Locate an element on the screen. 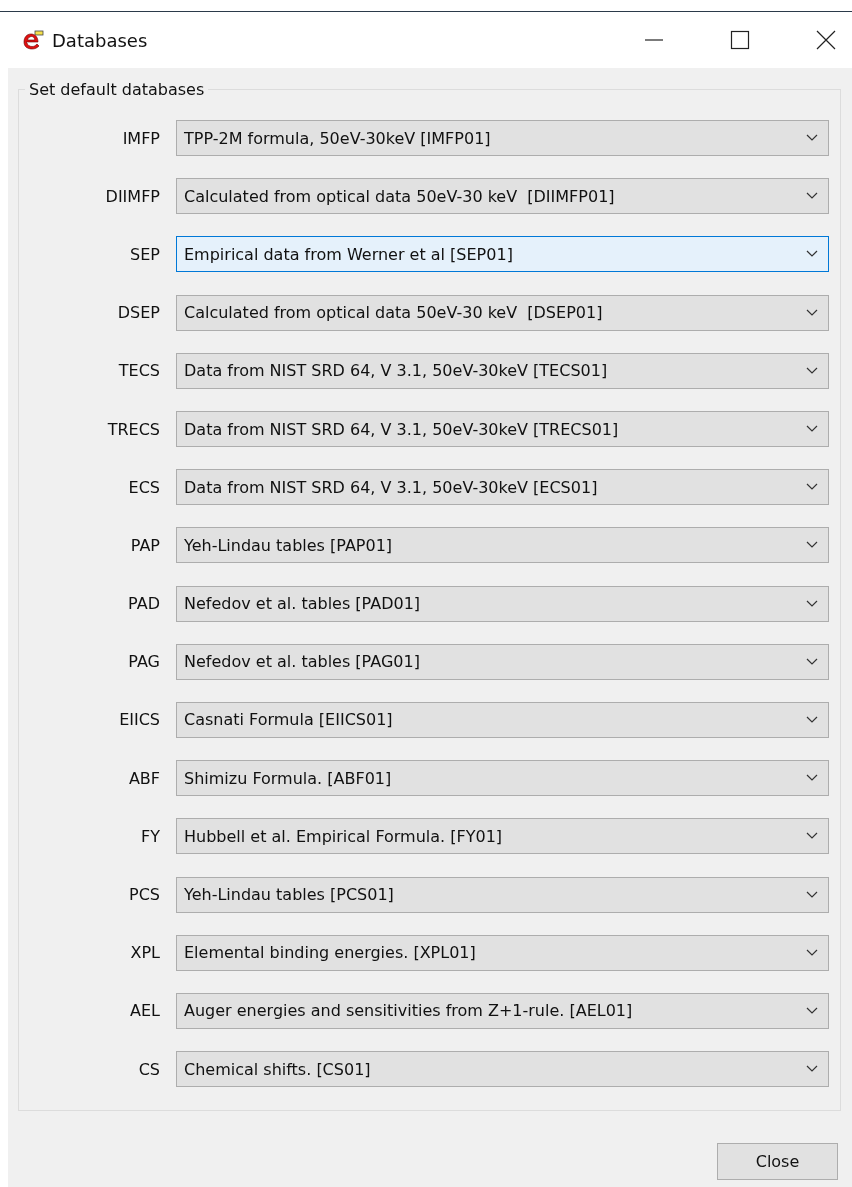 The width and height of the screenshot is (852, 1187). dropdown: Calculated from optical data 50eV-30 keV [DIIMFP01] is located at coordinates (502, 196).